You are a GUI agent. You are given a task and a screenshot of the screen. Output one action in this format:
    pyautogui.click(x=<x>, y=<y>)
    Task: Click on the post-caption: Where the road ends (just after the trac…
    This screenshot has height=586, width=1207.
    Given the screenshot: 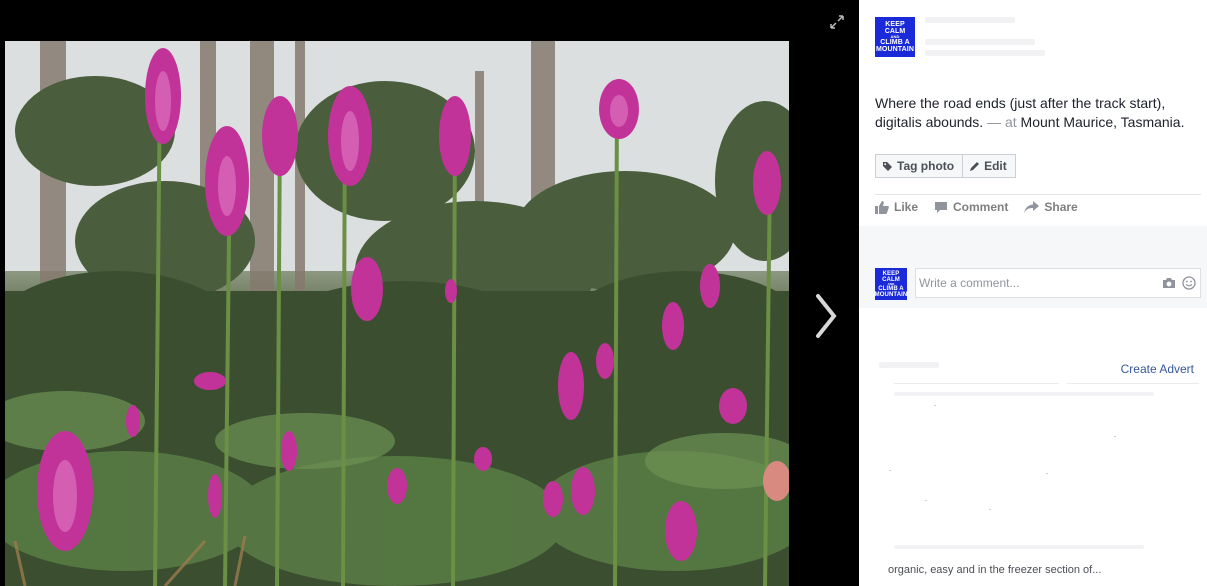 What is the action you would take?
    pyautogui.click(x=1037, y=113)
    